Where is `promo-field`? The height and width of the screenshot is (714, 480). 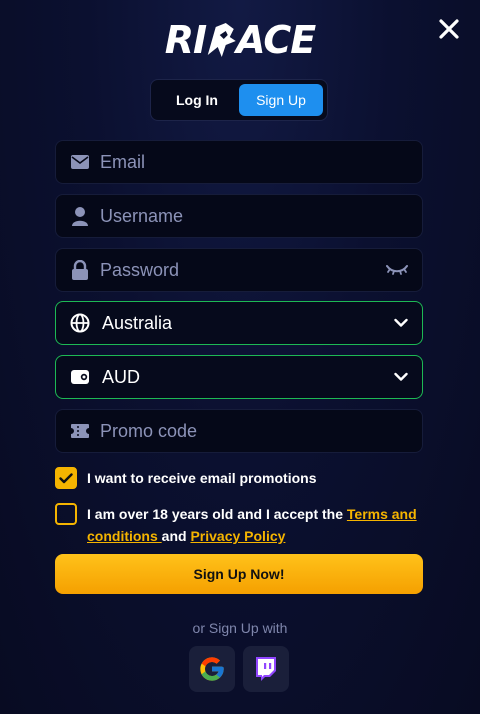
promo-field is located at coordinates (239, 431).